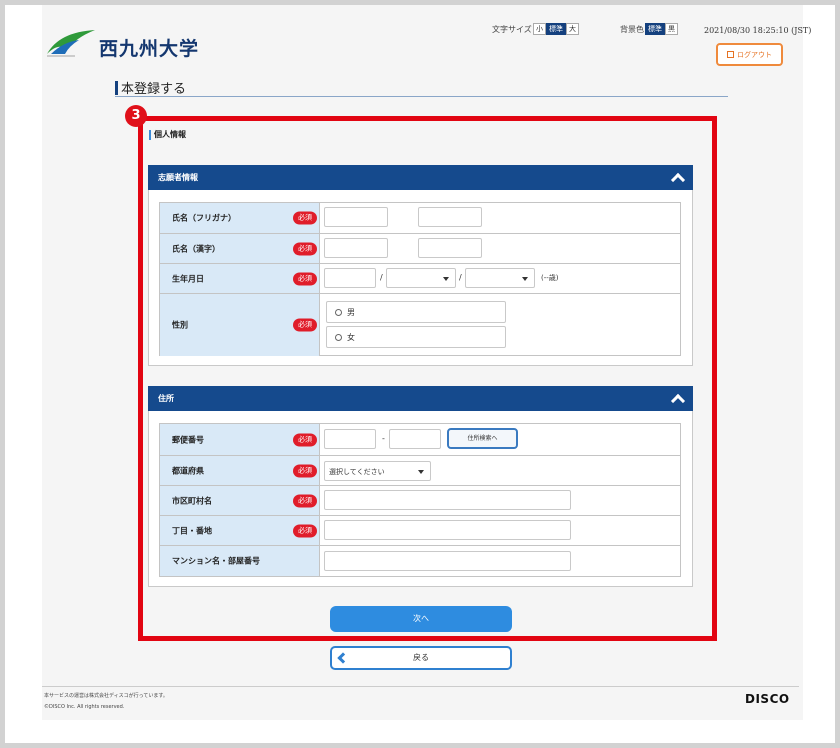  I want to click on building-label: マンション名・部屋番号, so click(216, 561).